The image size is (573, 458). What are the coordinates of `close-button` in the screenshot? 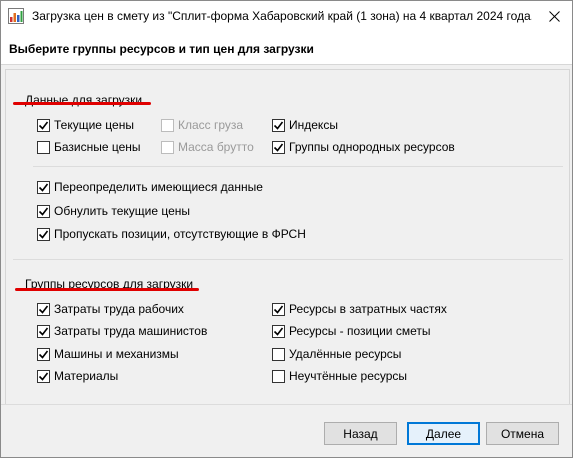 It's located at (554, 16).